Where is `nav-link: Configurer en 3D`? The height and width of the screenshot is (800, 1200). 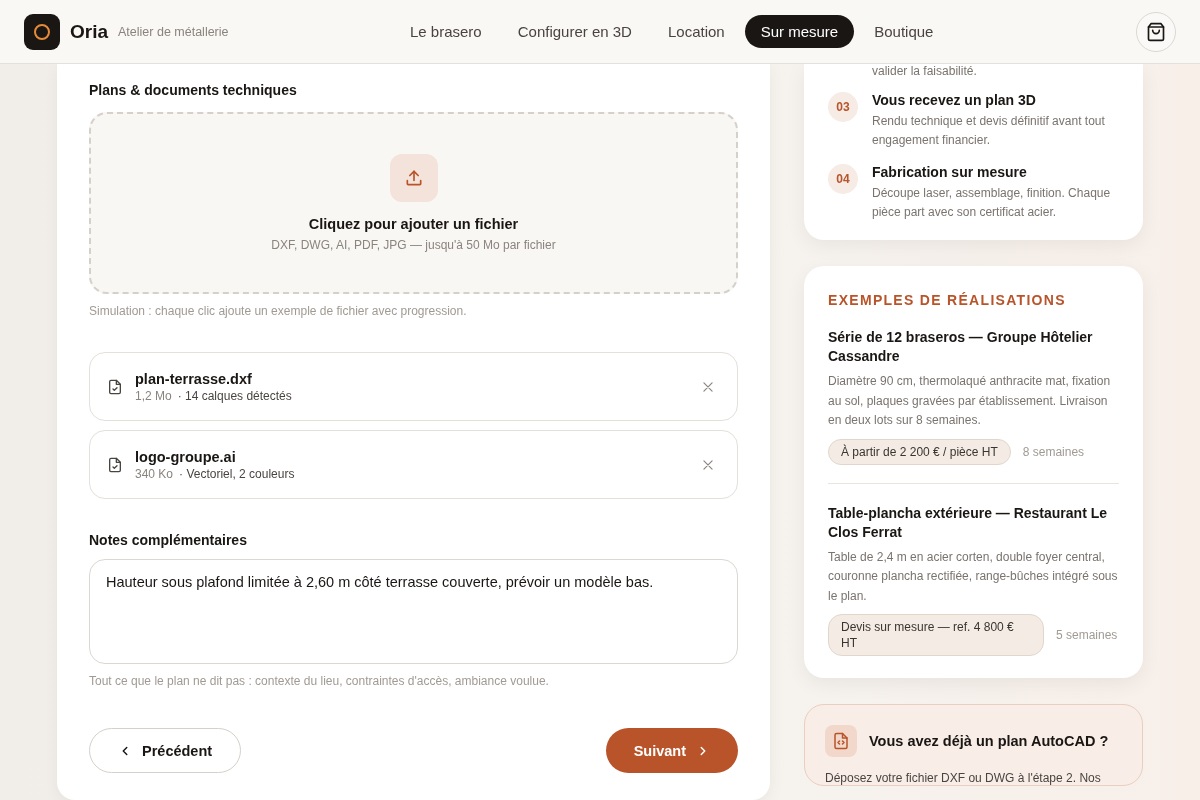 nav-link: Configurer en 3D is located at coordinates (574, 31).